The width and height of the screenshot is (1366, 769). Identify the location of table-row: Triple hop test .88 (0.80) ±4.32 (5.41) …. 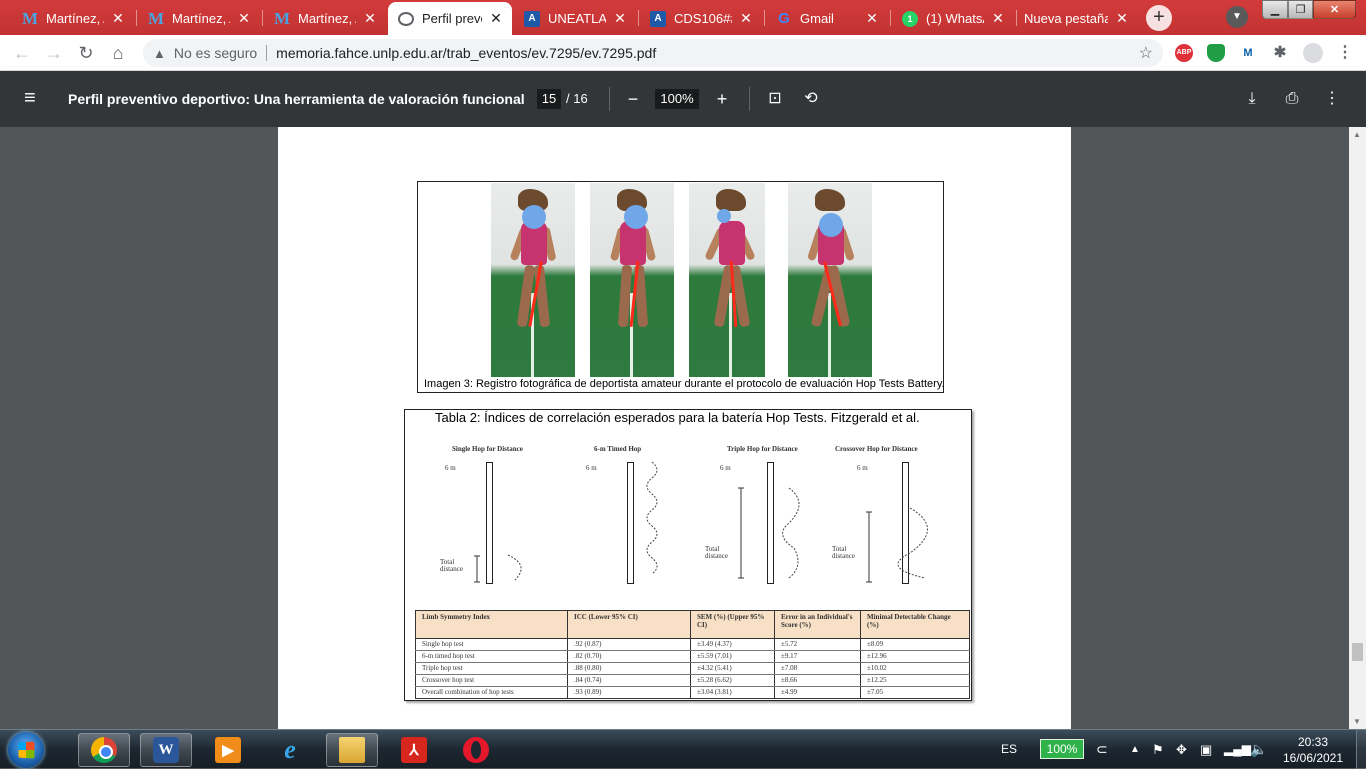
(692, 668).